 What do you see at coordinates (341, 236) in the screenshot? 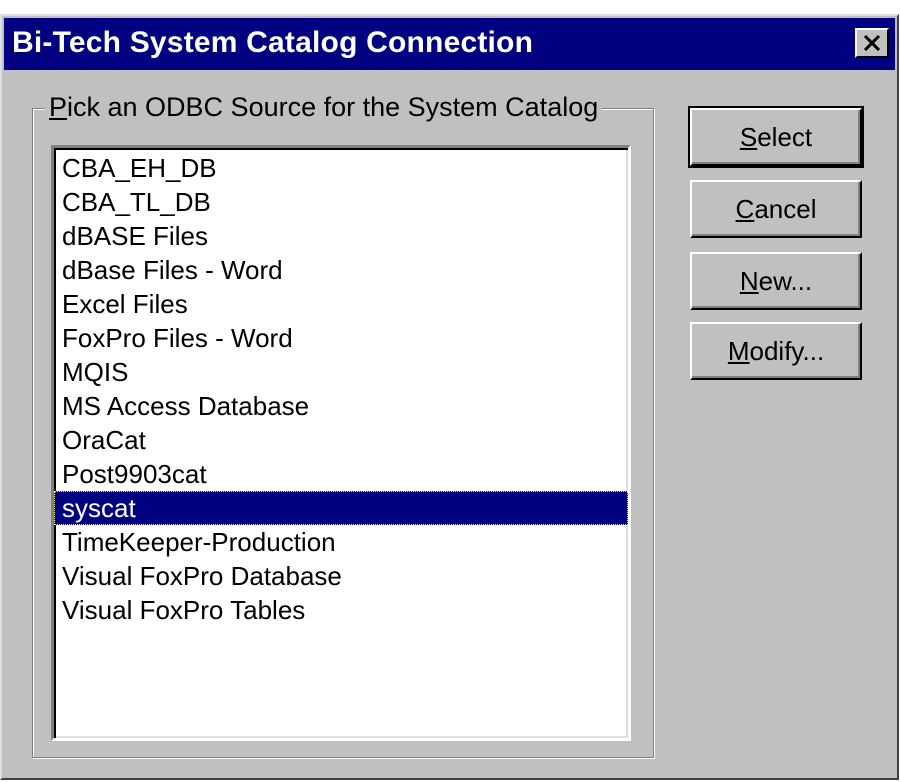
I see `list-item: dBASE Files` at bounding box center [341, 236].